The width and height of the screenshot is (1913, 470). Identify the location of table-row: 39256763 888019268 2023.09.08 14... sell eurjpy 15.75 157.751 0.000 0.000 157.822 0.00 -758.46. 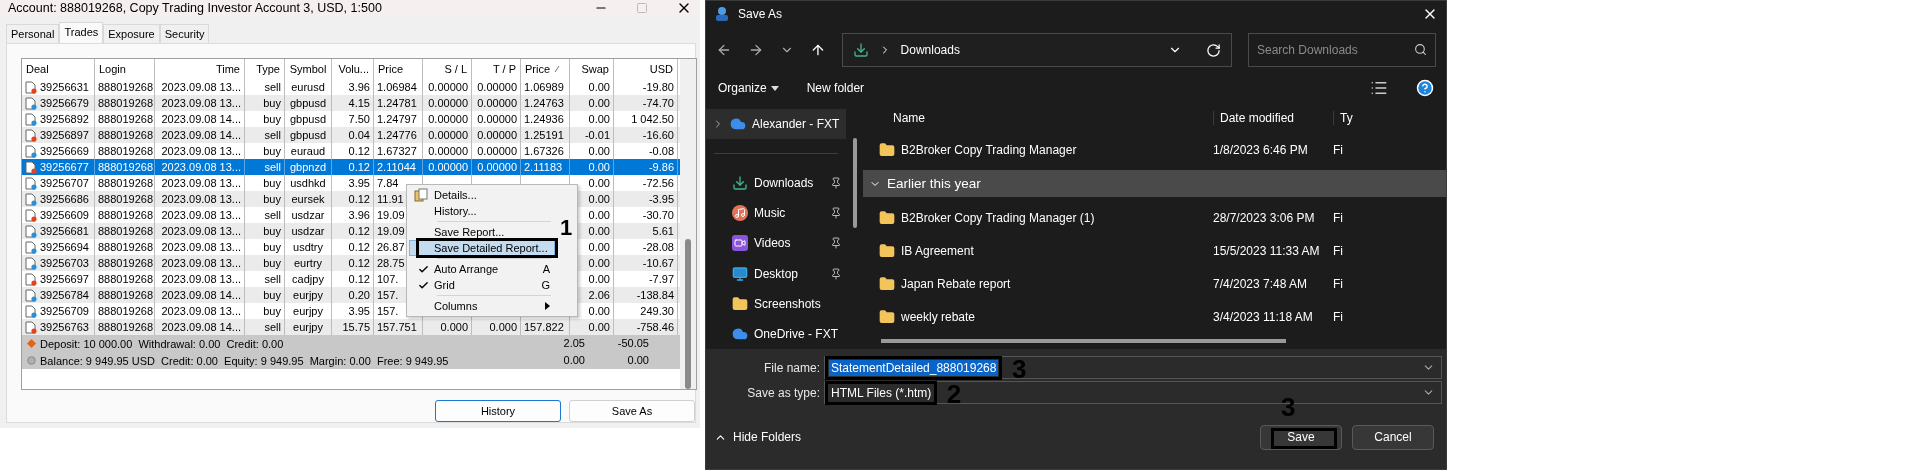
(351, 327).